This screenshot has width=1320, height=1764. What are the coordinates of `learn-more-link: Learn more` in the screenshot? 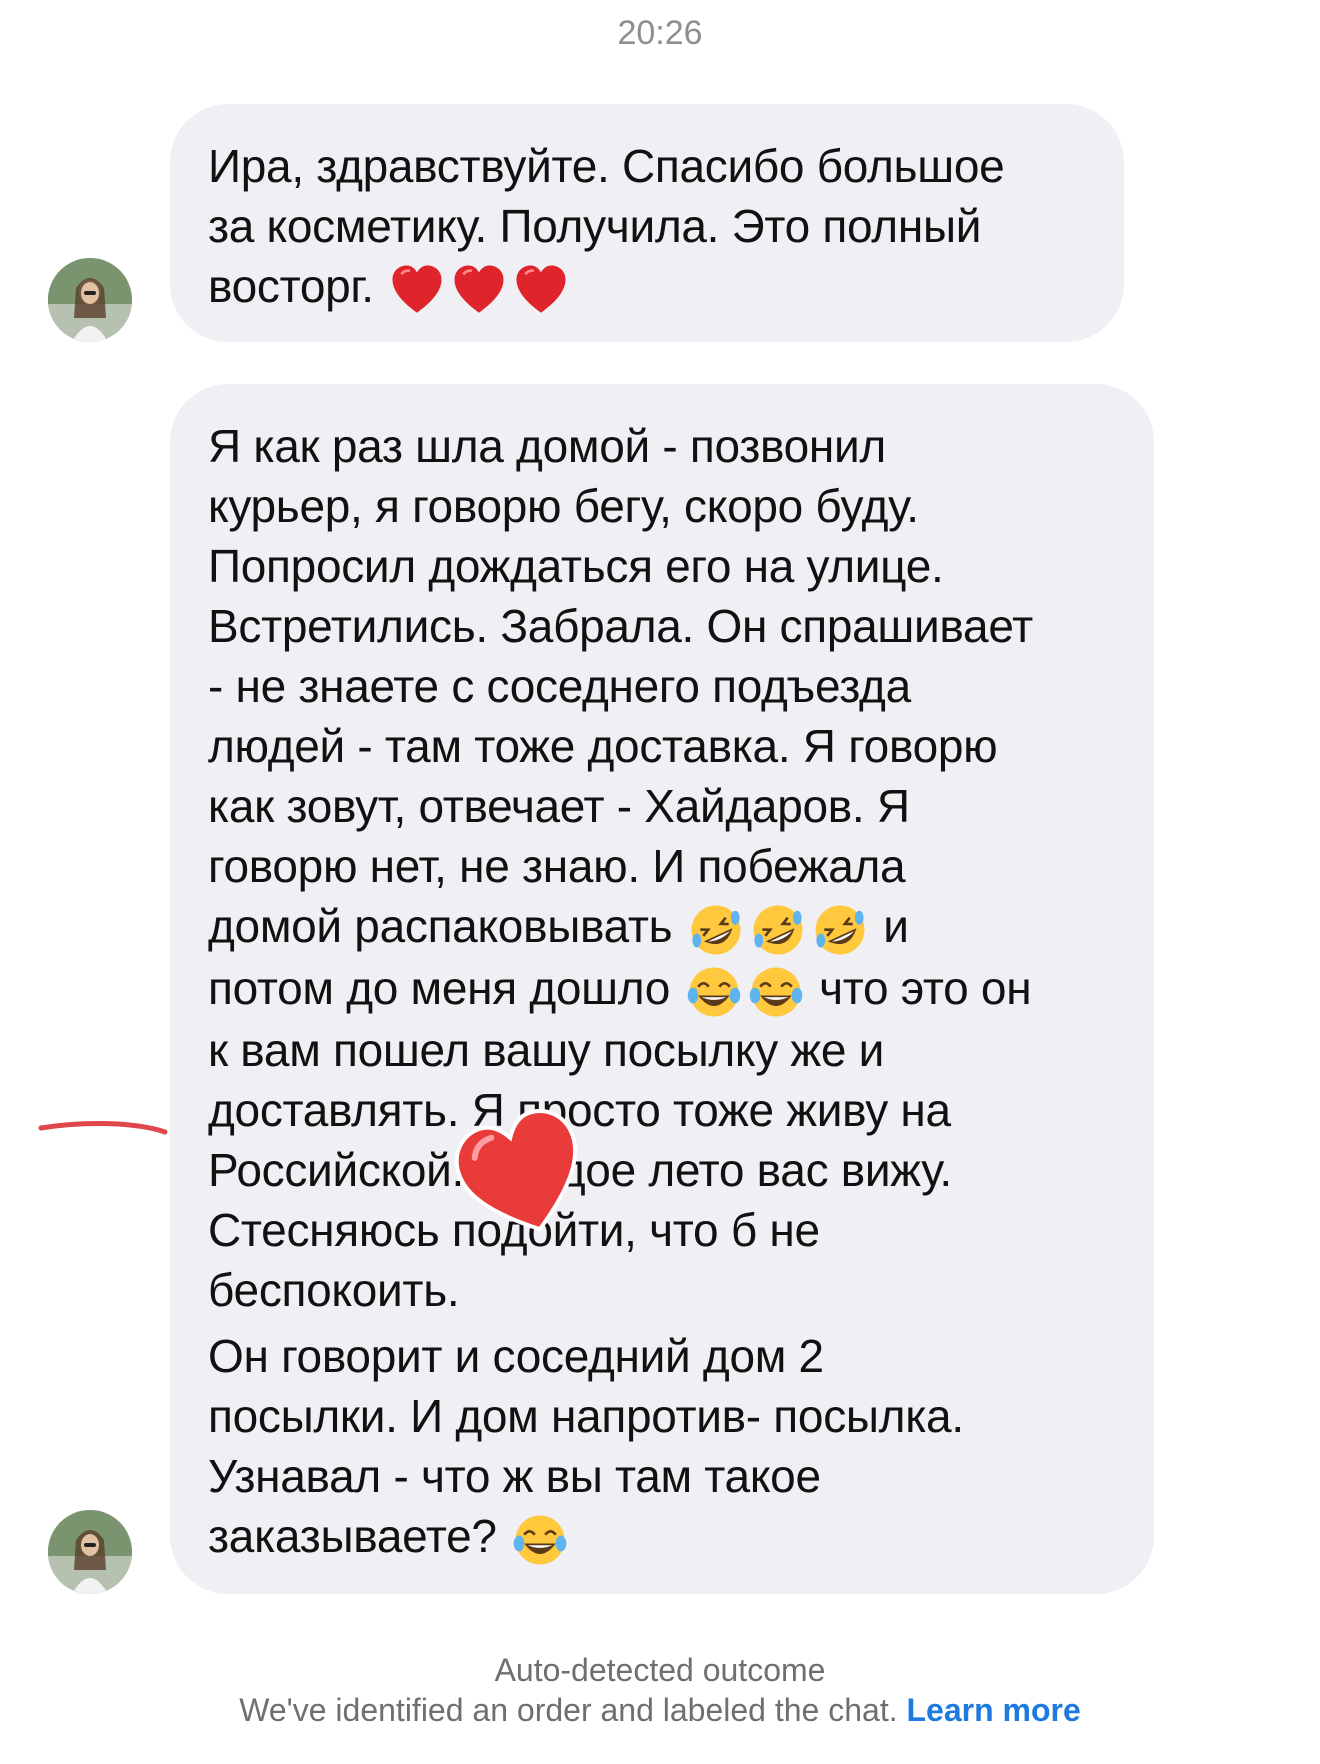 It's located at (994, 1710).